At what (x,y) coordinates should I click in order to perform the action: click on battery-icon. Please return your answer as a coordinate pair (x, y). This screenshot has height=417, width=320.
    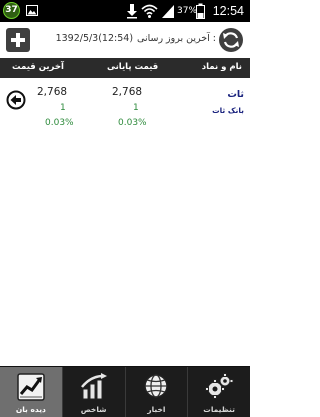
    Looking at the image, I should click on (200, 11).